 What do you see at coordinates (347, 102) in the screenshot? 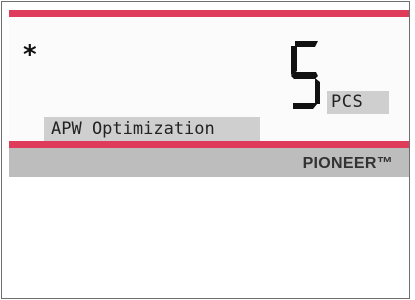
I see `unit-label: PCS` at bounding box center [347, 102].